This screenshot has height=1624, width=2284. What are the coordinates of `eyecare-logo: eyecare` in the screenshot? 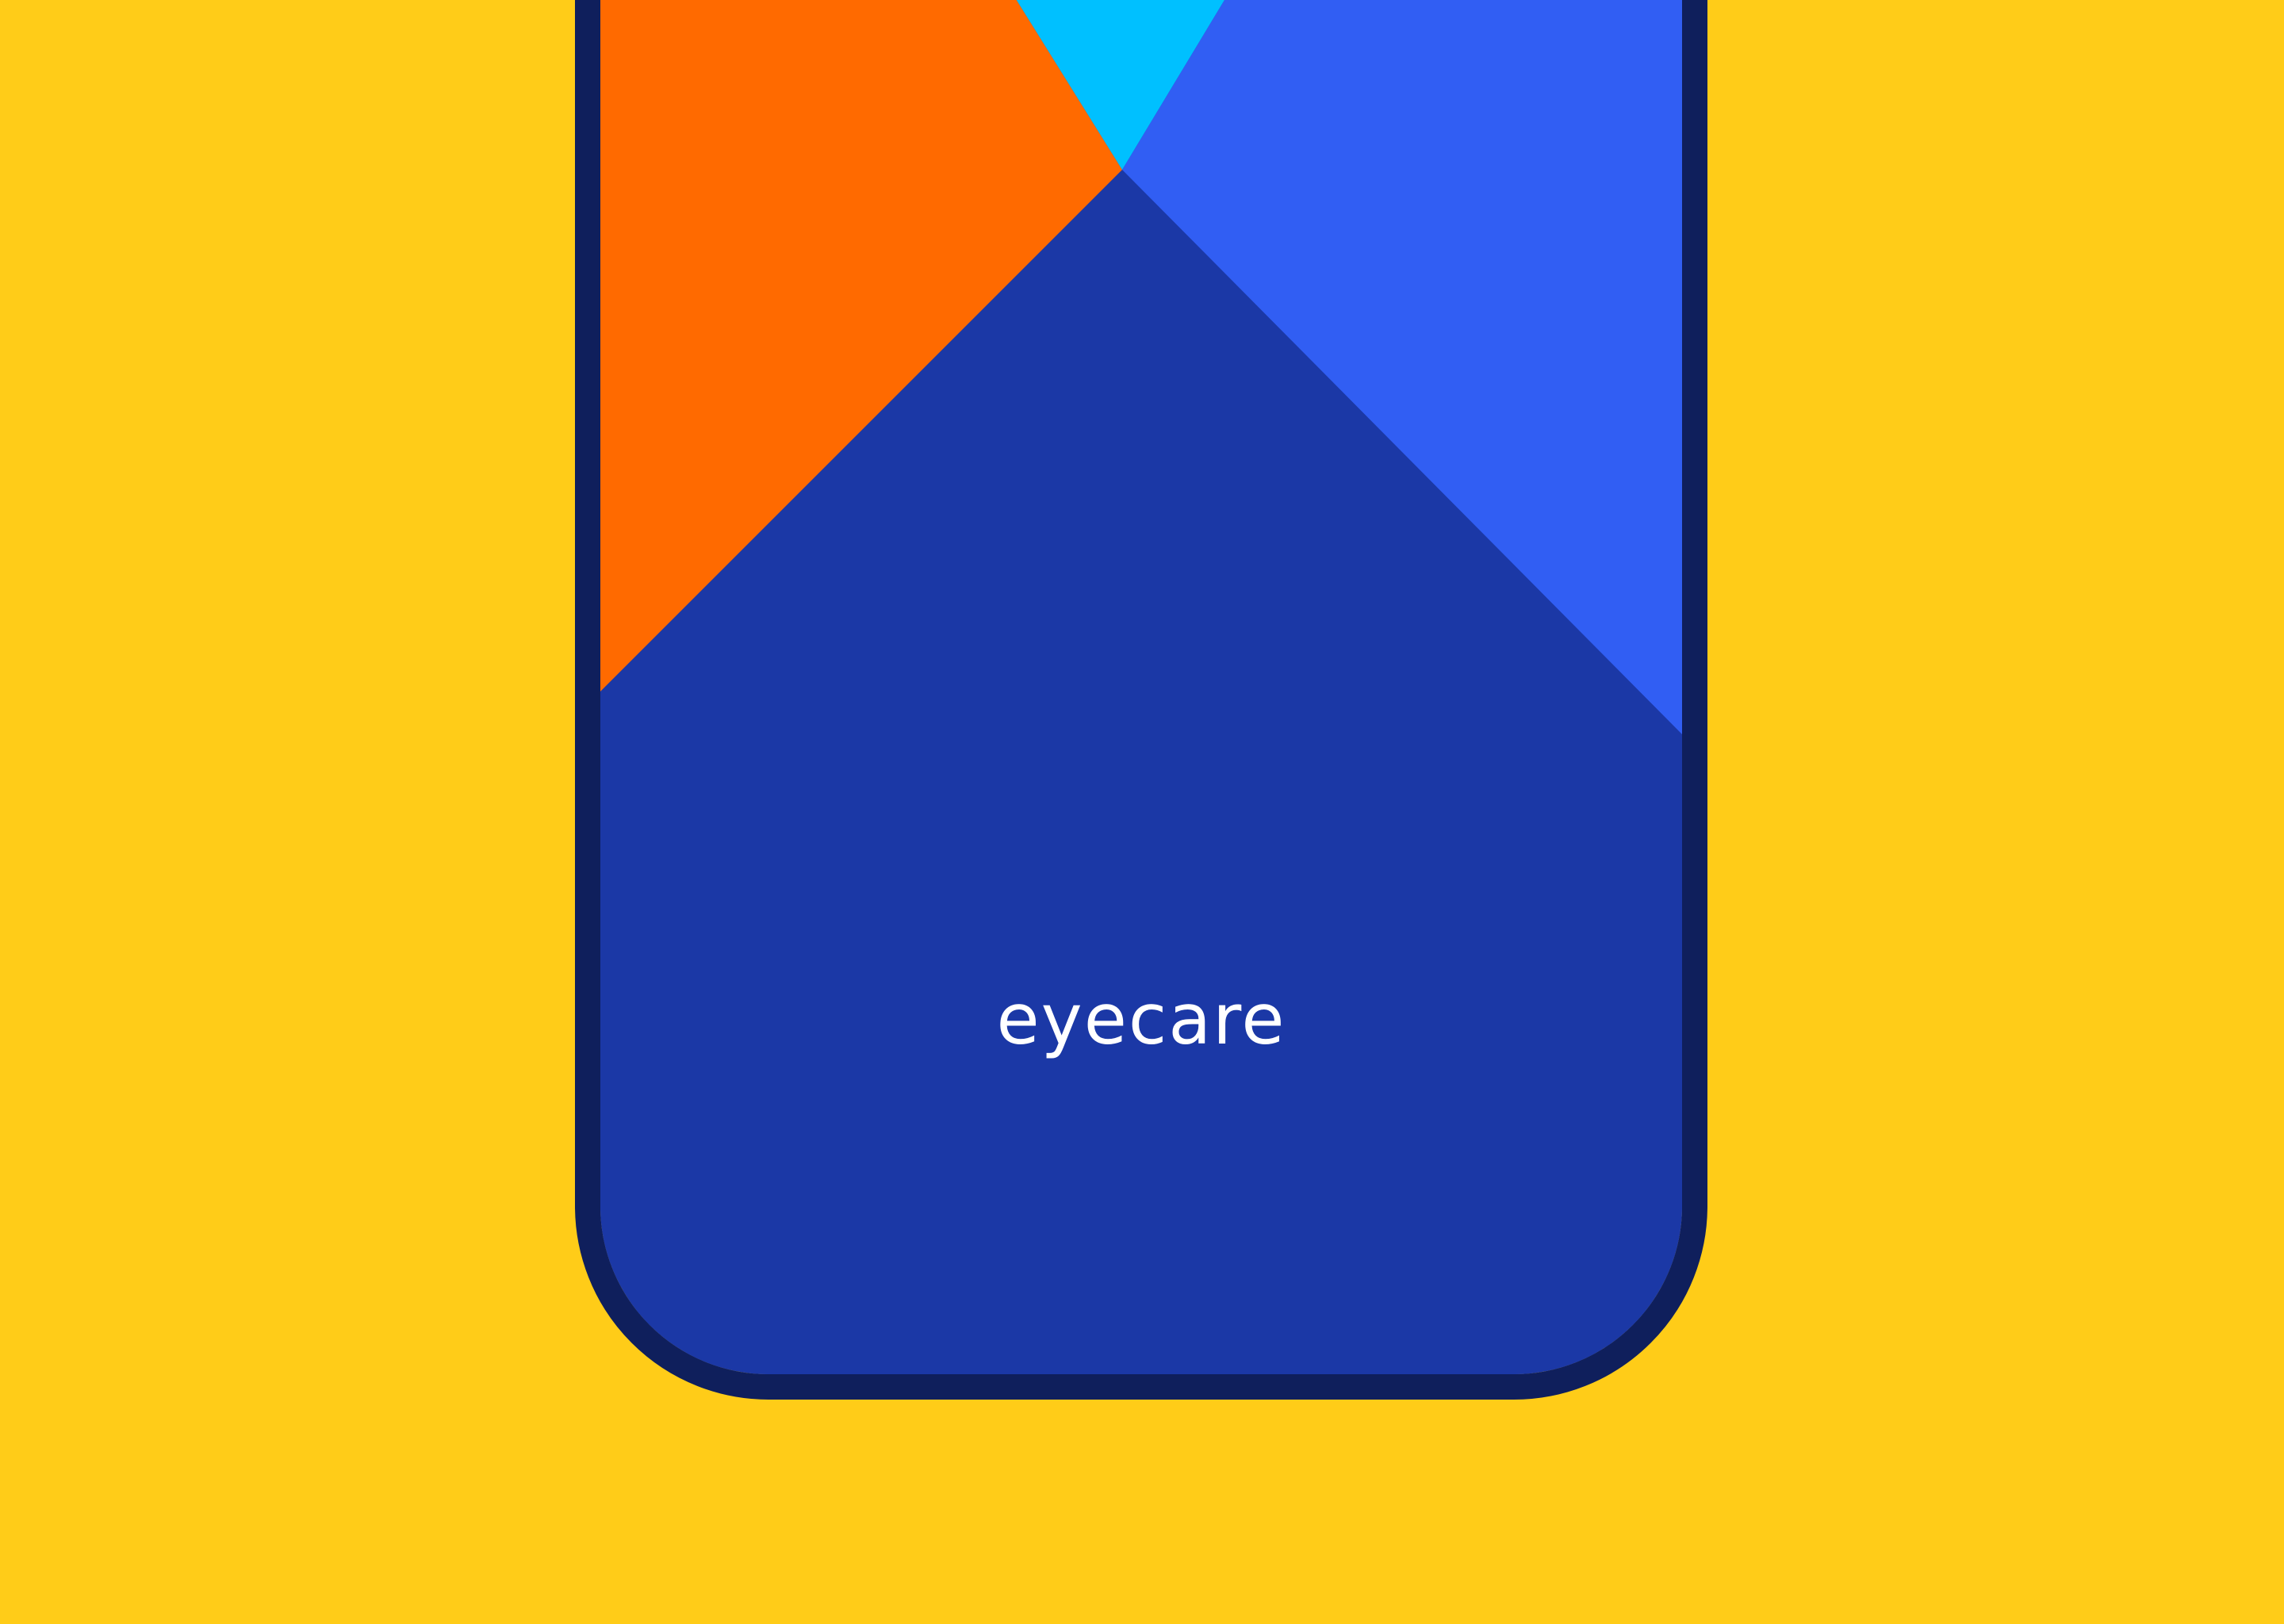 It's located at (1141, 1020).